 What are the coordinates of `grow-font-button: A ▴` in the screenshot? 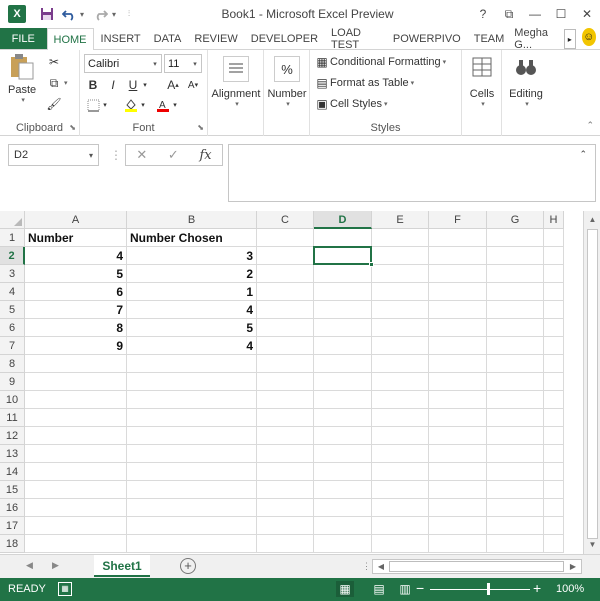 It's located at (173, 85).